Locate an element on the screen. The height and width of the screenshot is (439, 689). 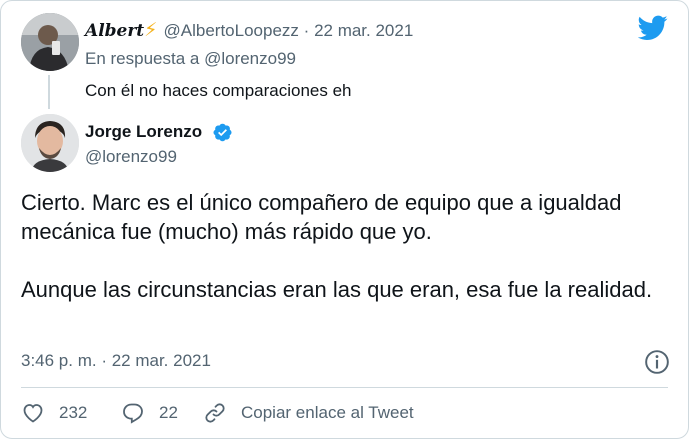
tweet-timestamp: 3:46 p. m. · 22 mar. 2021 is located at coordinates (116, 361).